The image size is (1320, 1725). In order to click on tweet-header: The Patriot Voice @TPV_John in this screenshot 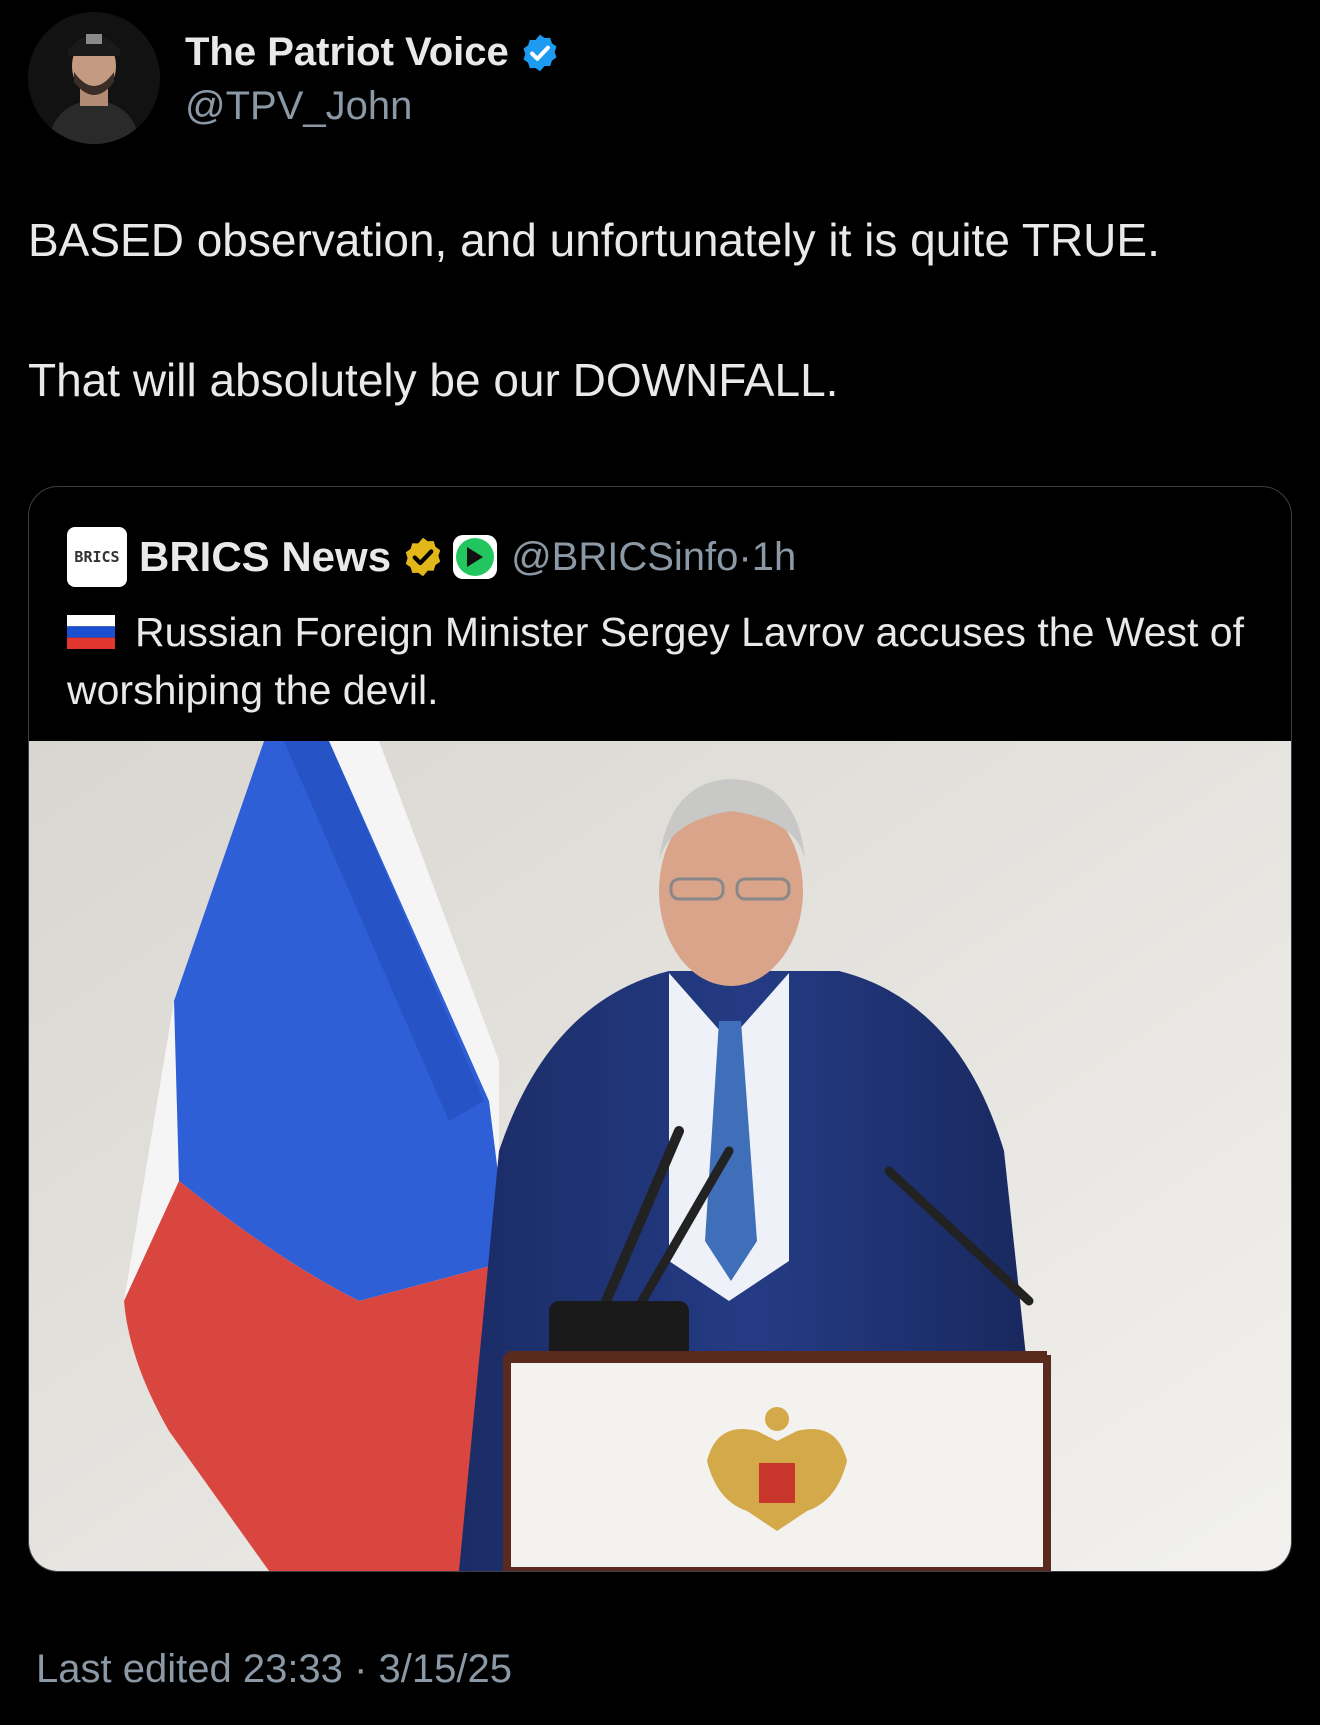, I will do `click(658, 78)`.